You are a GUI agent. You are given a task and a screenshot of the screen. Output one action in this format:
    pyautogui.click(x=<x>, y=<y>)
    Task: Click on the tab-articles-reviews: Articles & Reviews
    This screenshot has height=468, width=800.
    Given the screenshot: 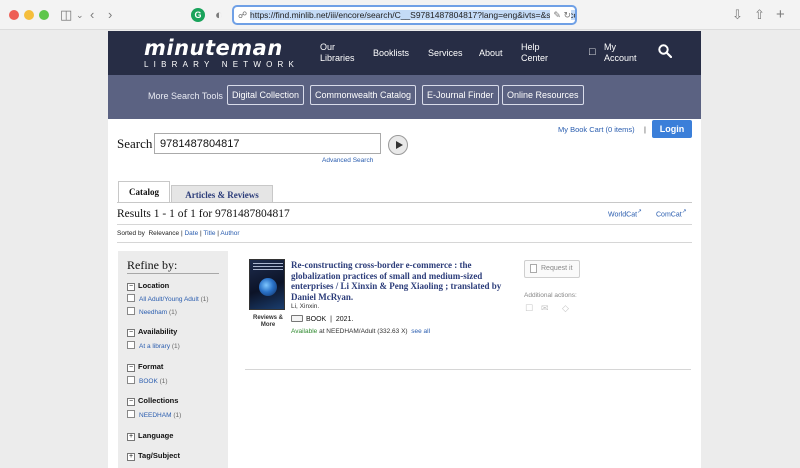 What is the action you would take?
    pyautogui.click(x=222, y=194)
    